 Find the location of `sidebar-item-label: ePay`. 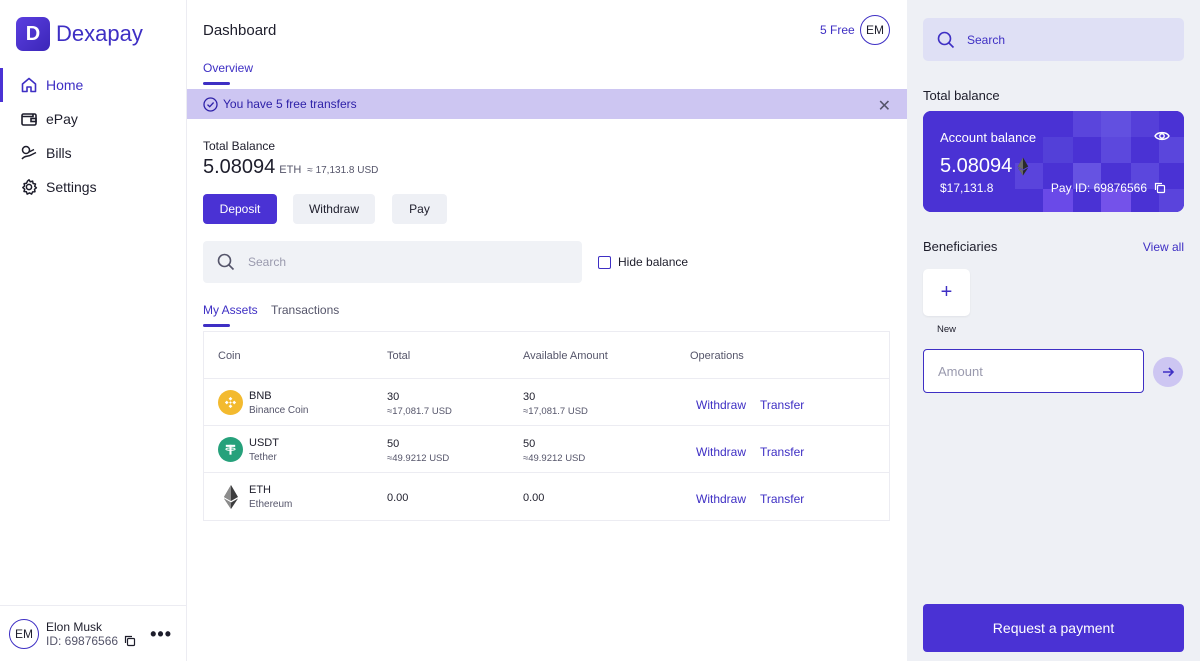

sidebar-item-label: ePay is located at coordinates (62, 119).